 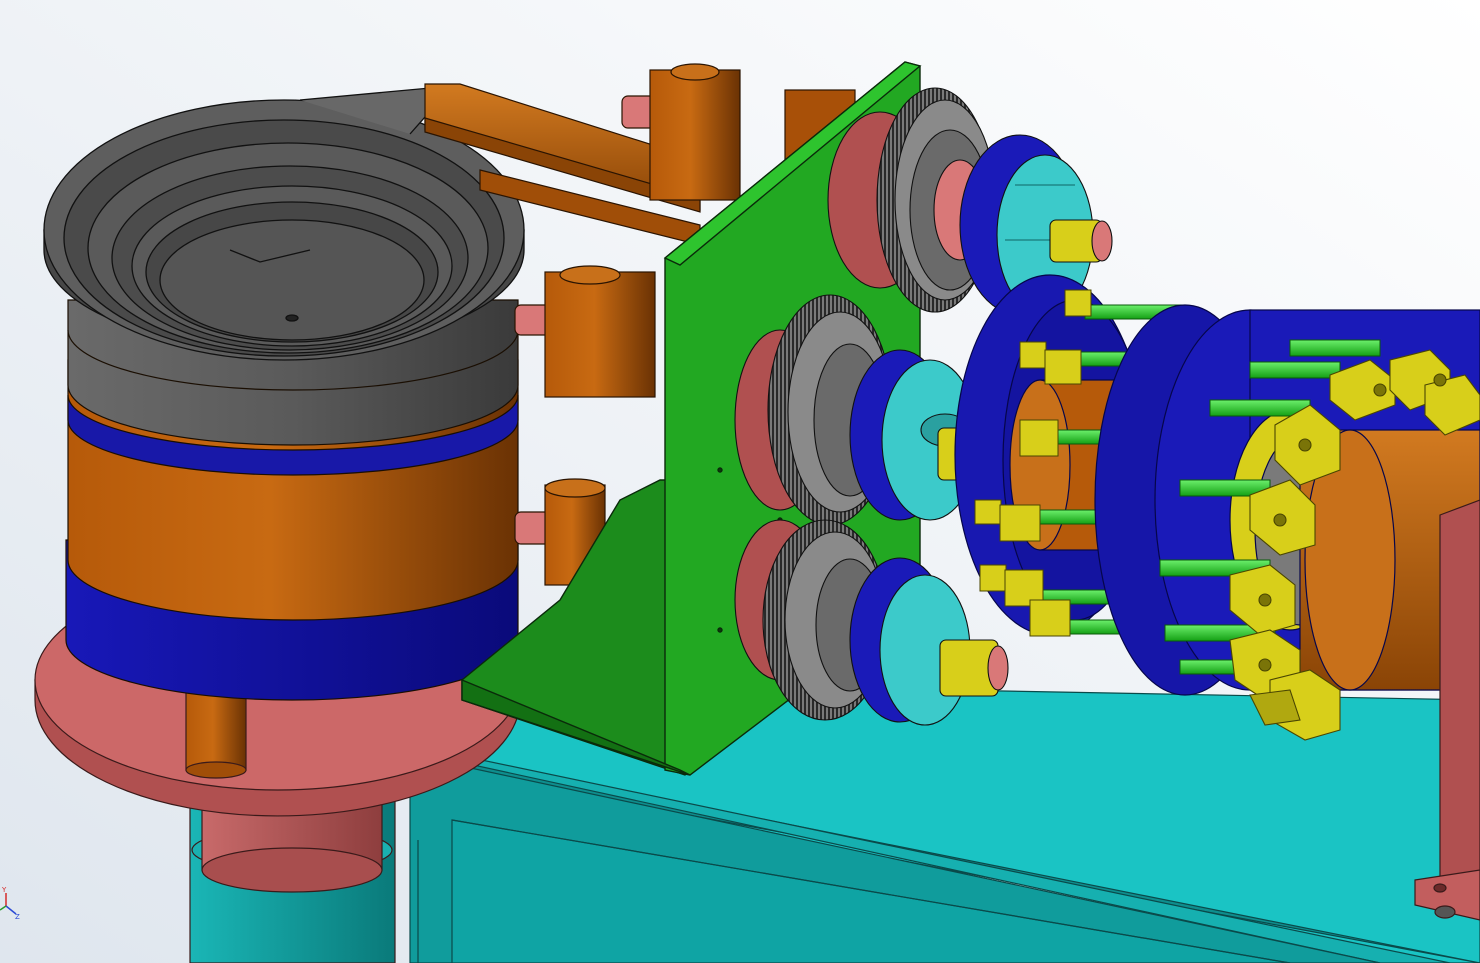 What do you see at coordinates (20, 904) in the screenshot?
I see `view-orientation-triad: Y Z` at bounding box center [20, 904].